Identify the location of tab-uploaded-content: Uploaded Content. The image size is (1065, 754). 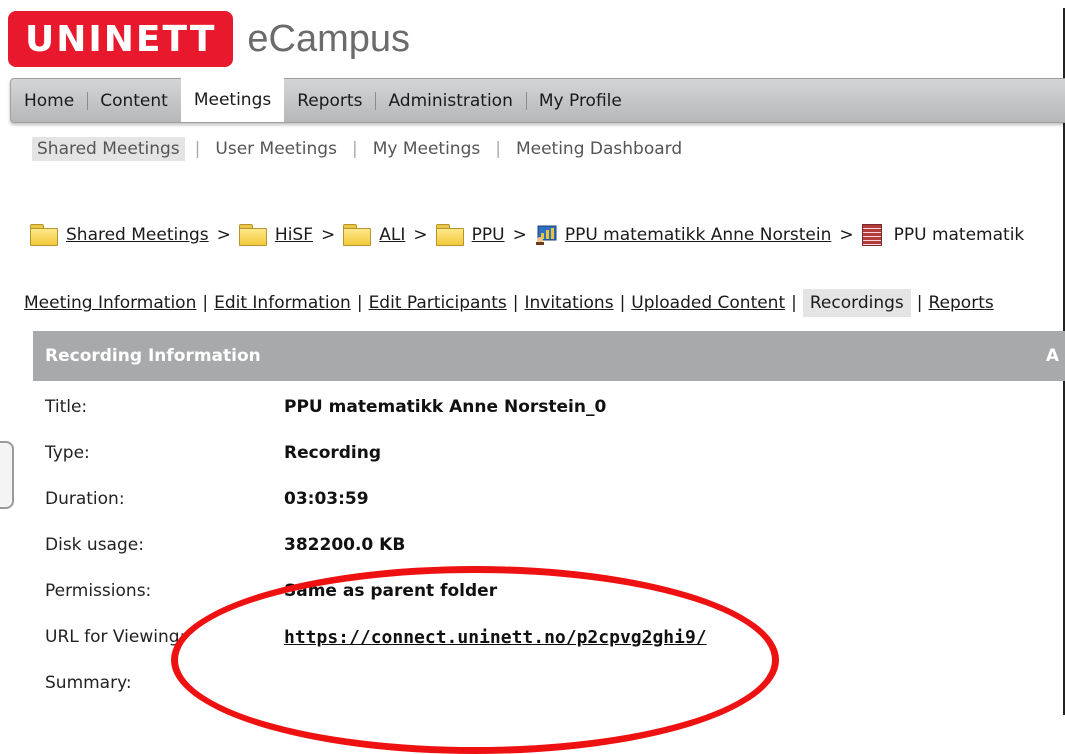
(708, 303).